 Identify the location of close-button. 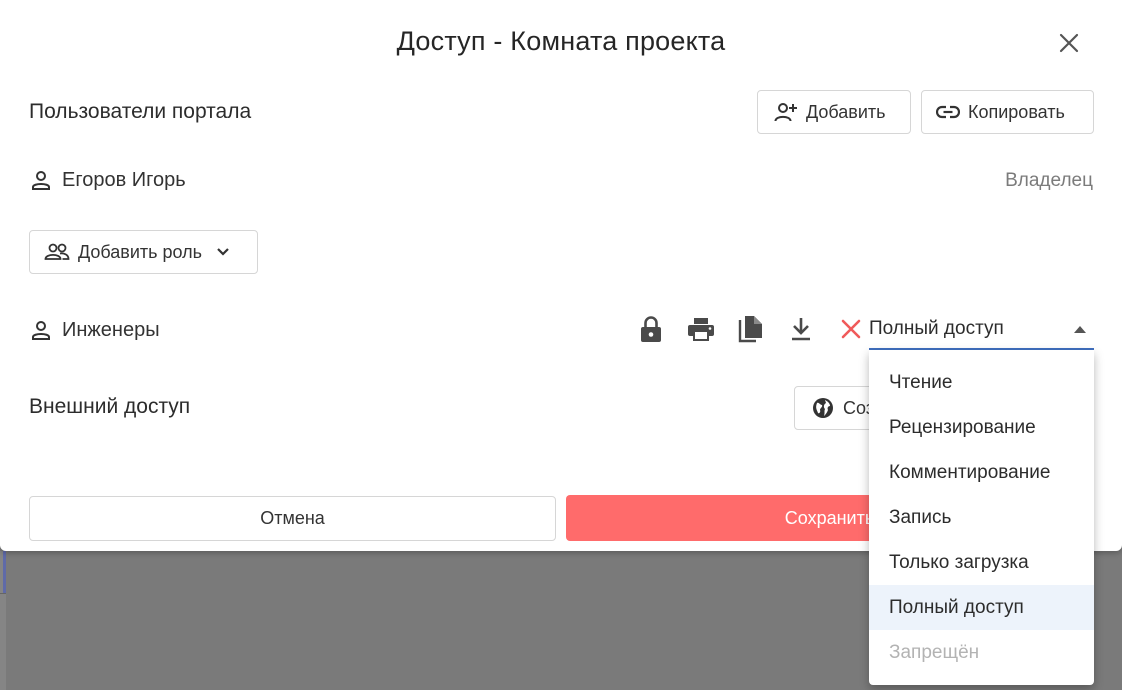
(1069, 45).